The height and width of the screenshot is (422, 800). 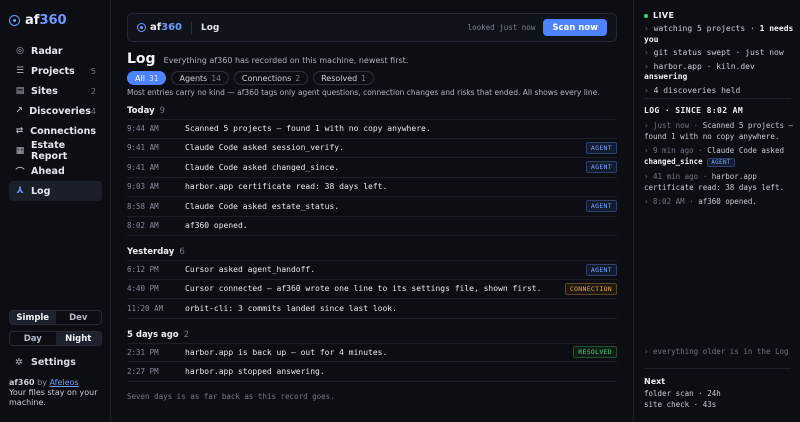 What do you see at coordinates (298, 78) in the screenshot?
I see `filter-count: 2` at bounding box center [298, 78].